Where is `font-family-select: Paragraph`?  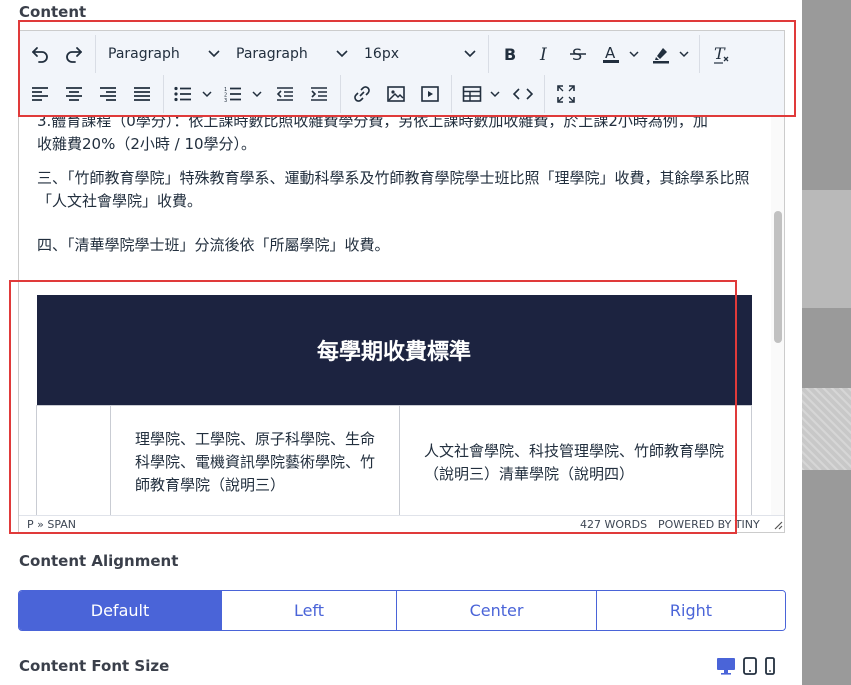
font-family-select: Paragraph is located at coordinates (292, 54).